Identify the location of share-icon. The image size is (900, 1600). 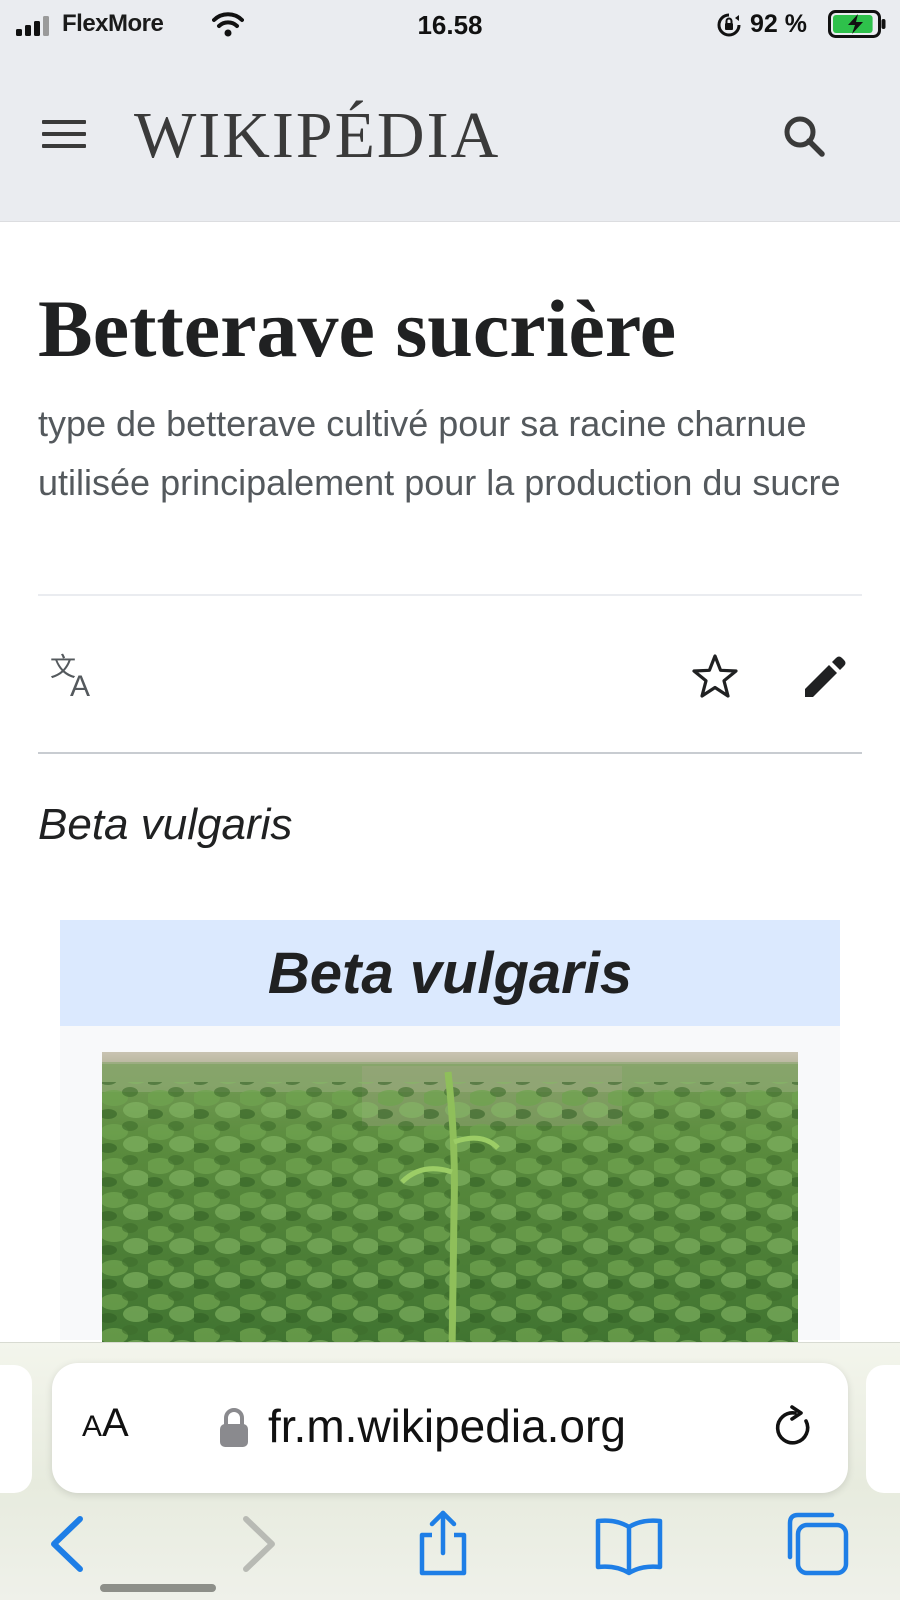
(443, 1544).